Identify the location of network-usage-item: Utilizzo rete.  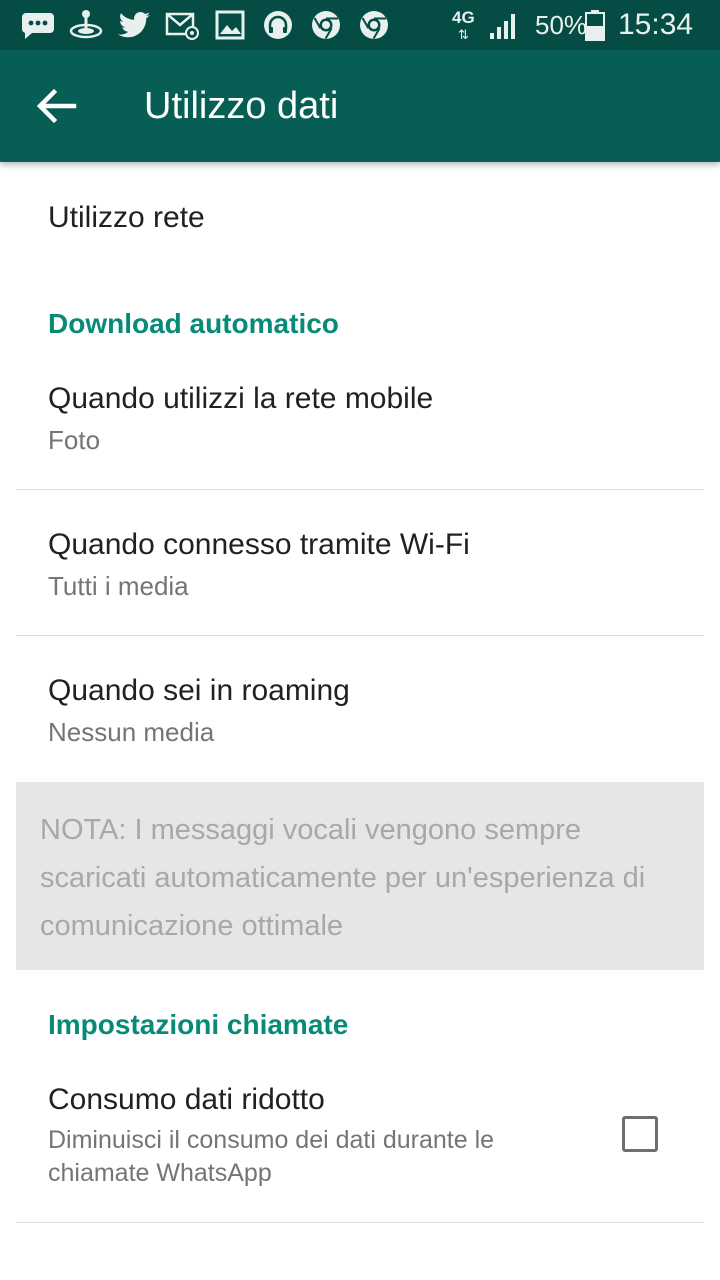
(360, 217).